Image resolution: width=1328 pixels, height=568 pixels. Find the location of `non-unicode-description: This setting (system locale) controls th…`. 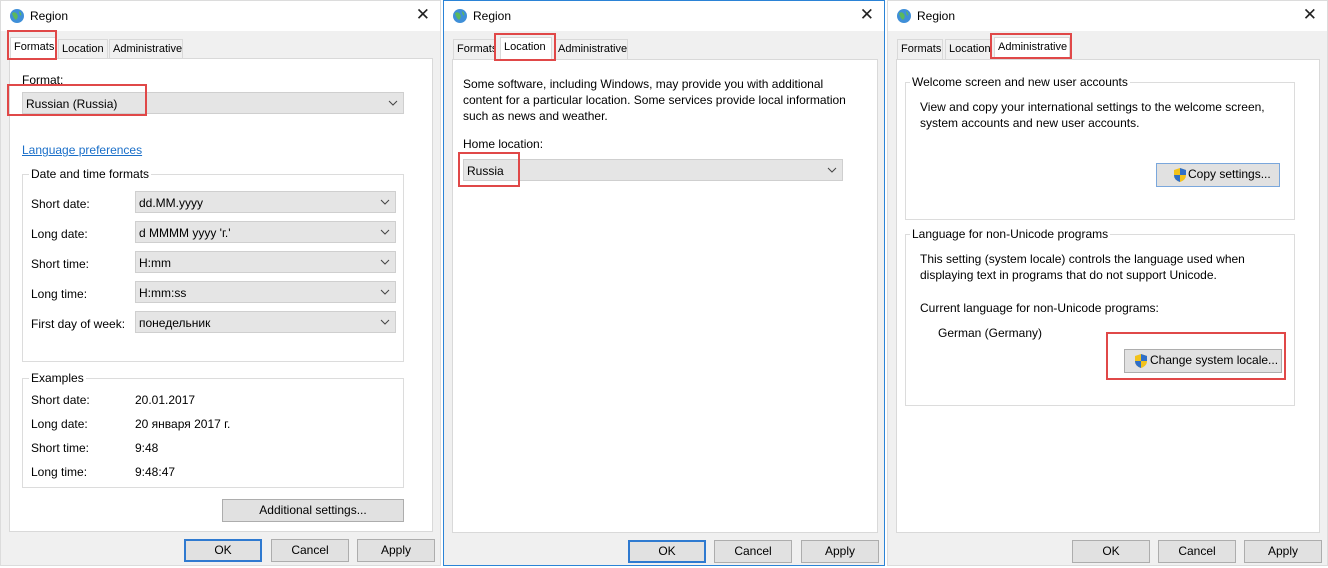

non-unicode-description: This setting (system locale) controls th… is located at coordinates (1082, 267).